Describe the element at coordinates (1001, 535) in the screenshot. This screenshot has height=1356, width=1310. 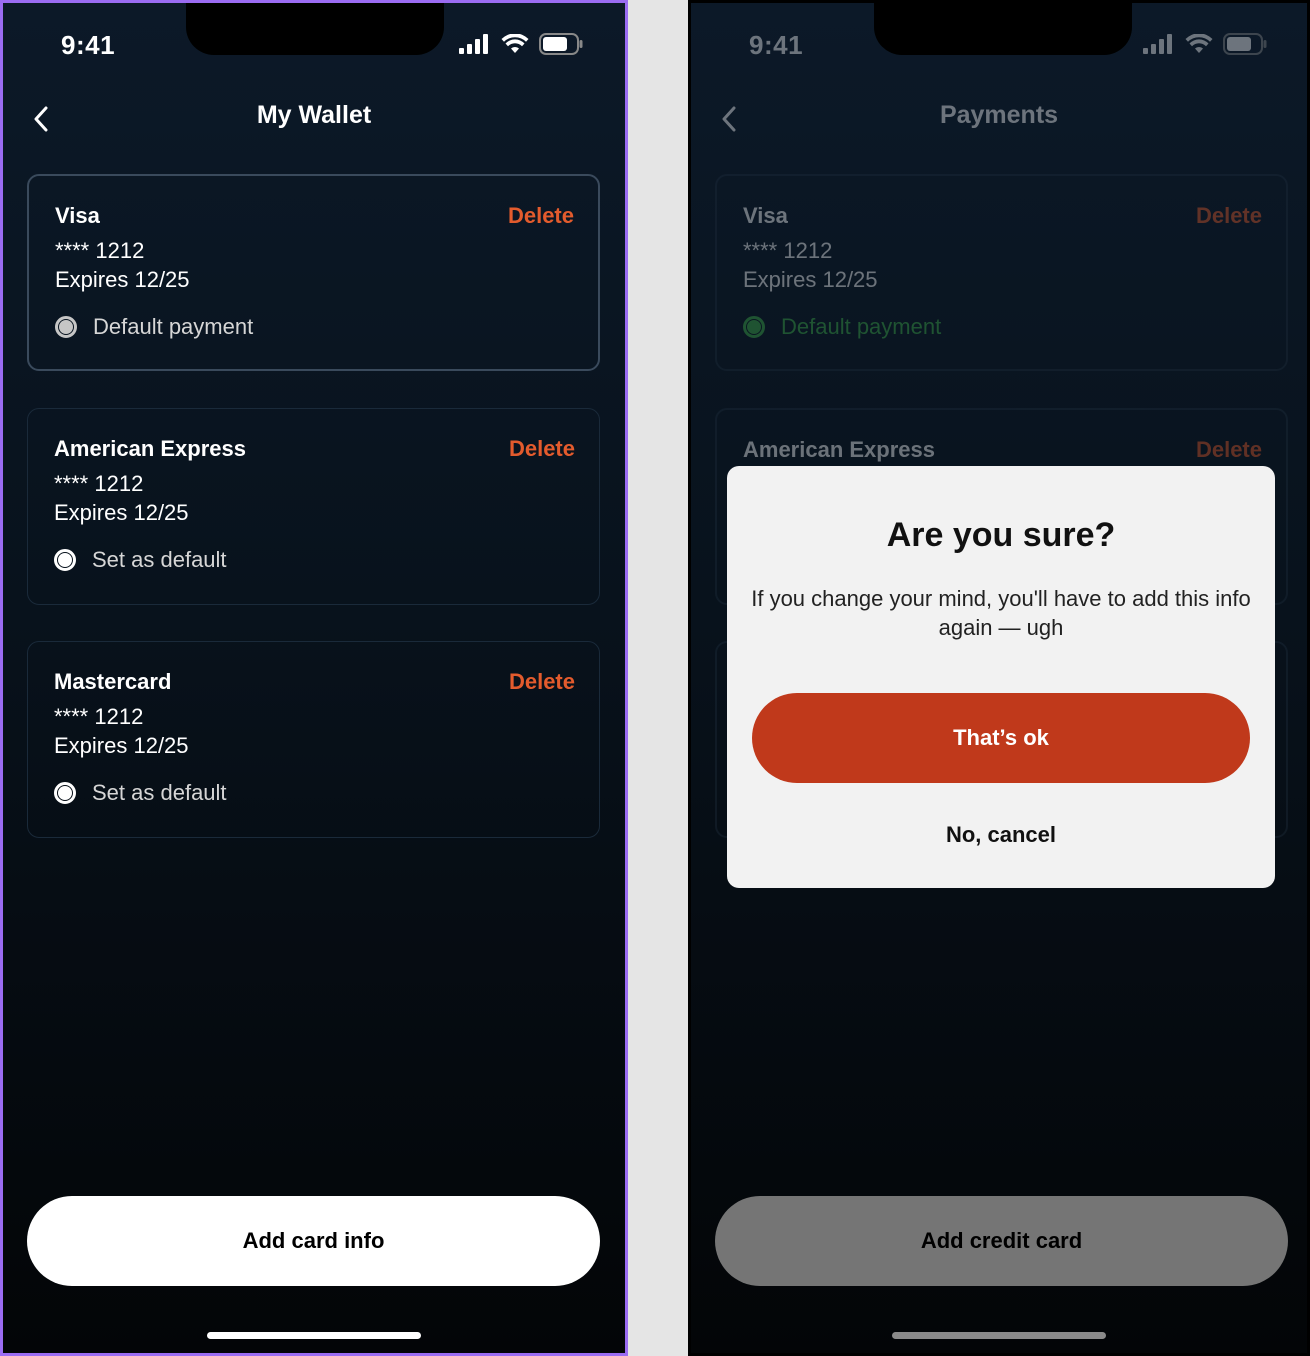
I see `dialog-title: Are you sure?` at that location.